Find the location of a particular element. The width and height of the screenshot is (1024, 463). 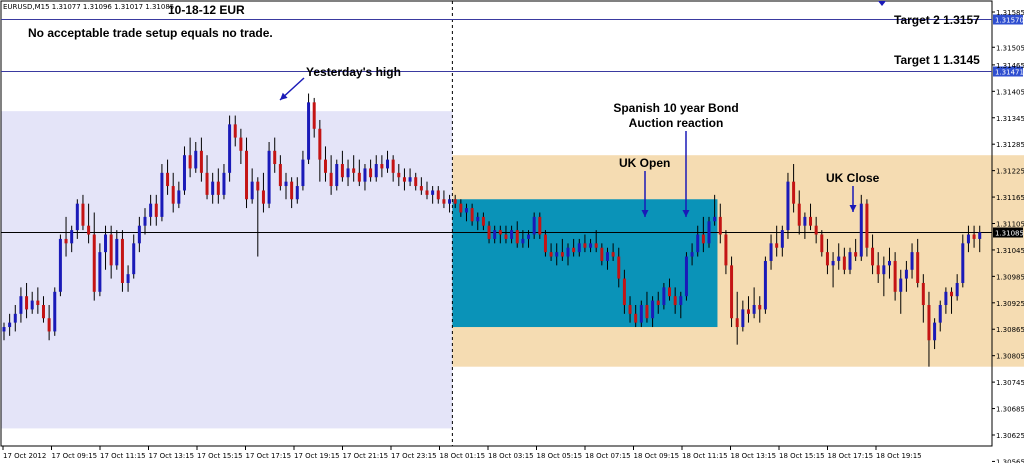

y-tick-label: 1.31045 is located at coordinates (1010, 251).